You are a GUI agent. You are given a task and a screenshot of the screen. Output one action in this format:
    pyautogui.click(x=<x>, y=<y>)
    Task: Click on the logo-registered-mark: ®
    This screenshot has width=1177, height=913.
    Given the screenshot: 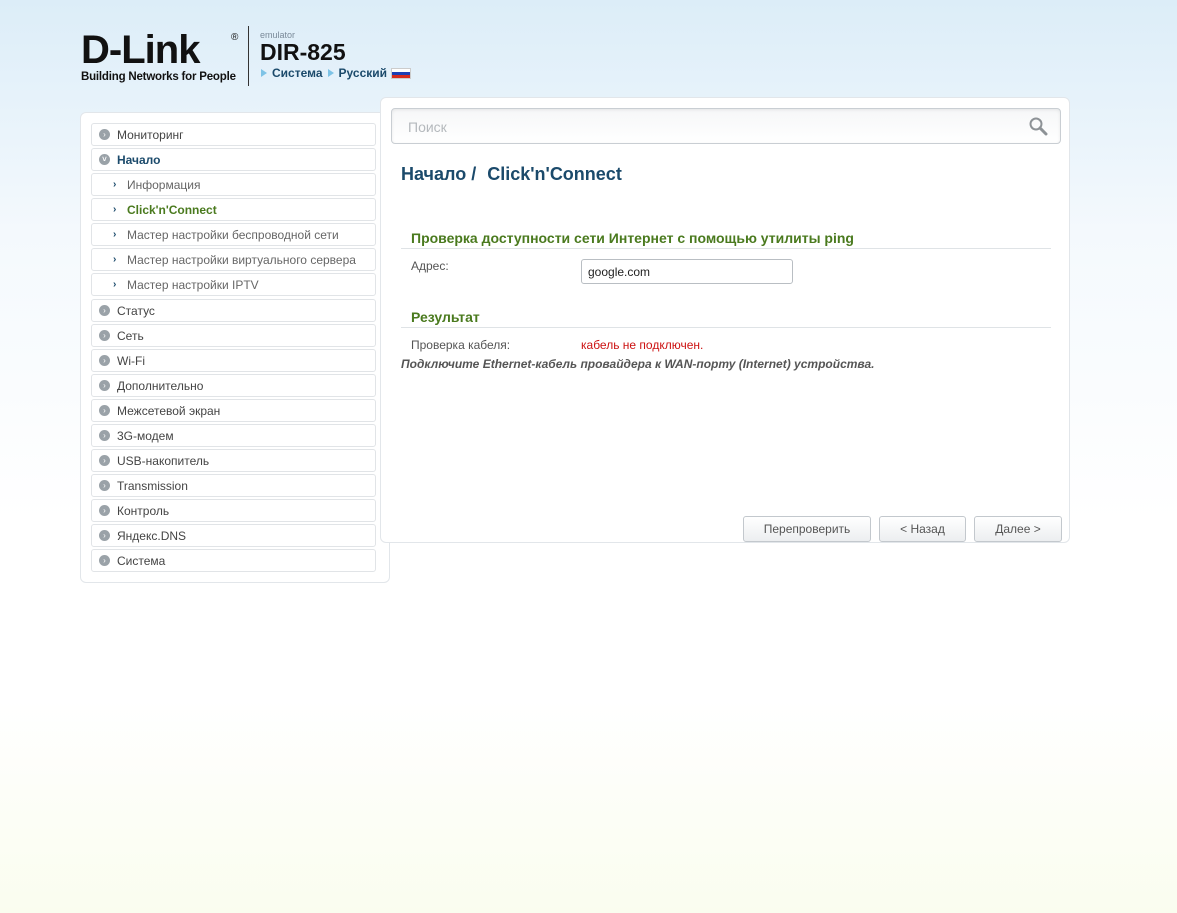 What is the action you would take?
    pyautogui.click(x=235, y=37)
    